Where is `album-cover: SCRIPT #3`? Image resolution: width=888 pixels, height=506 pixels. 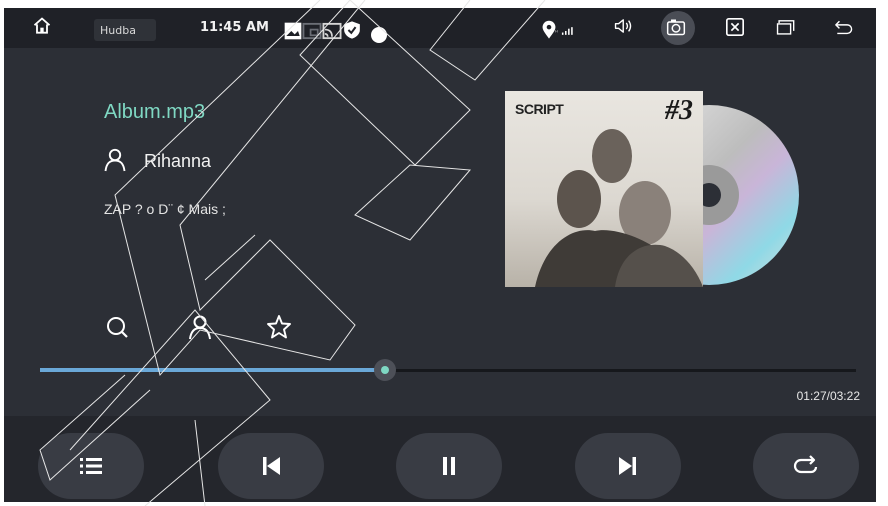 album-cover: SCRIPT #3 is located at coordinates (604, 189).